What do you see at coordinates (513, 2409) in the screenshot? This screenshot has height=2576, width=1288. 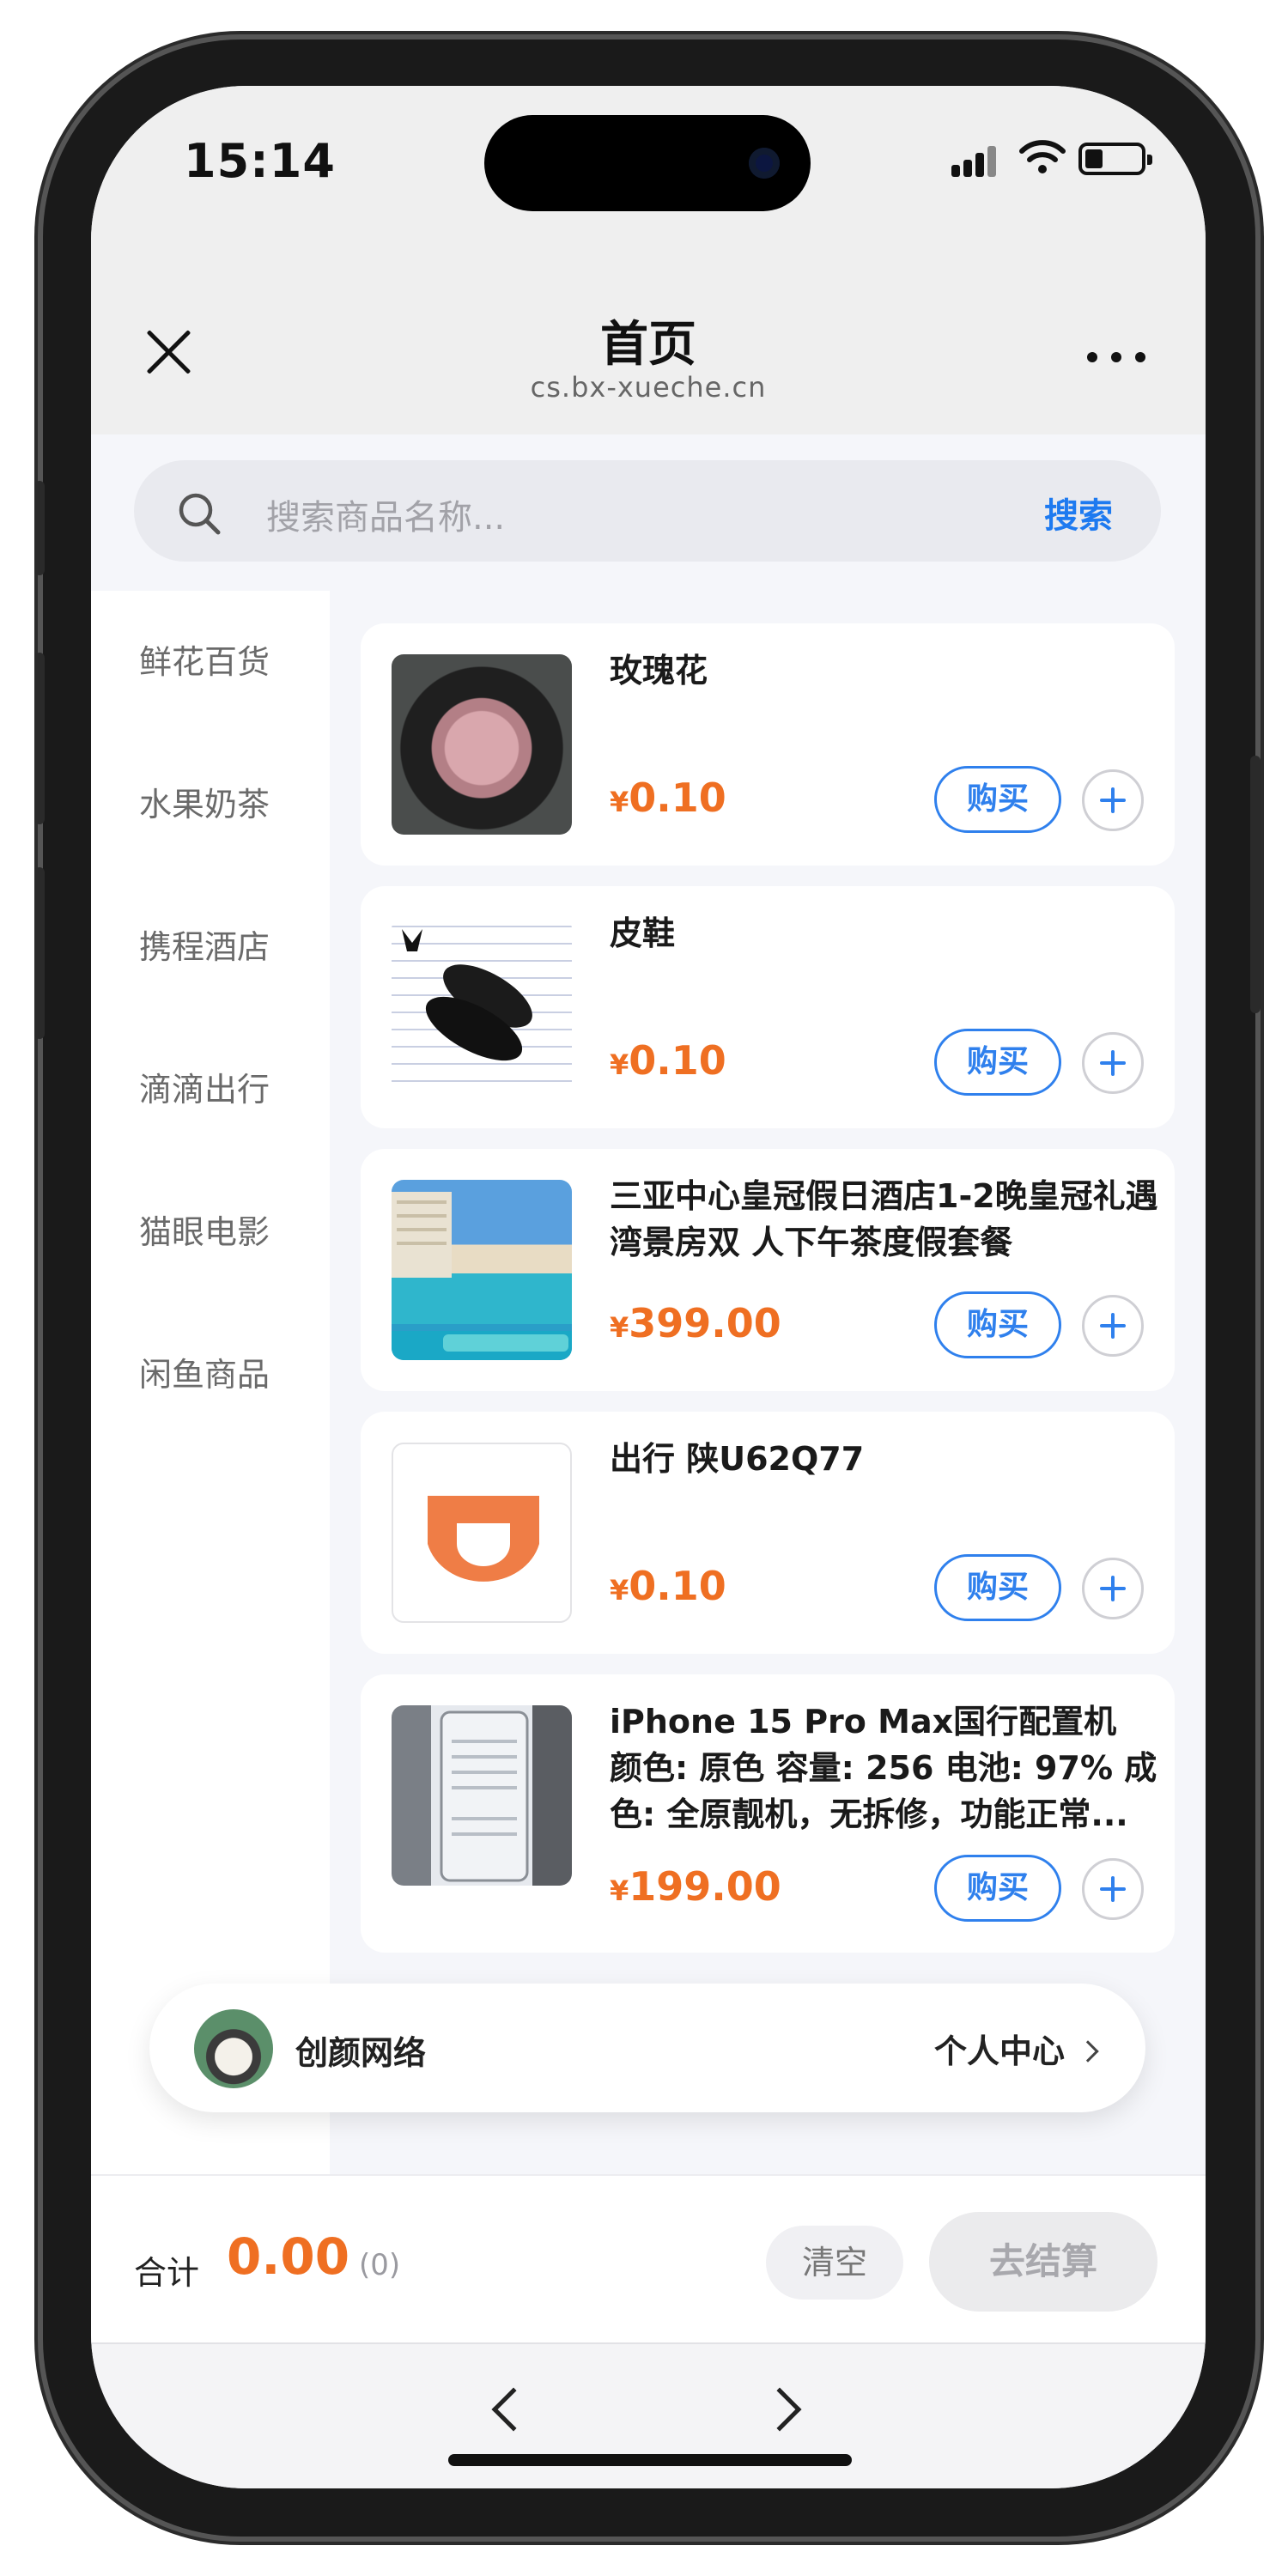 I see `back-icon` at bounding box center [513, 2409].